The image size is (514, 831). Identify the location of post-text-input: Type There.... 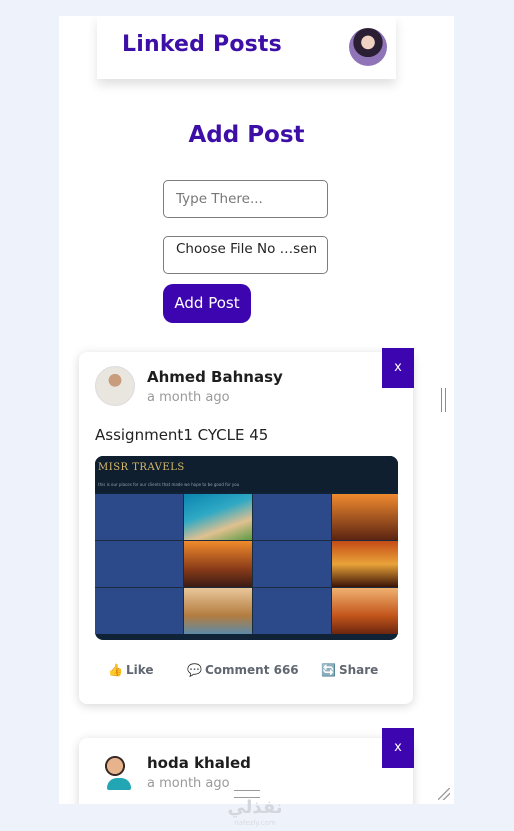
(245, 199).